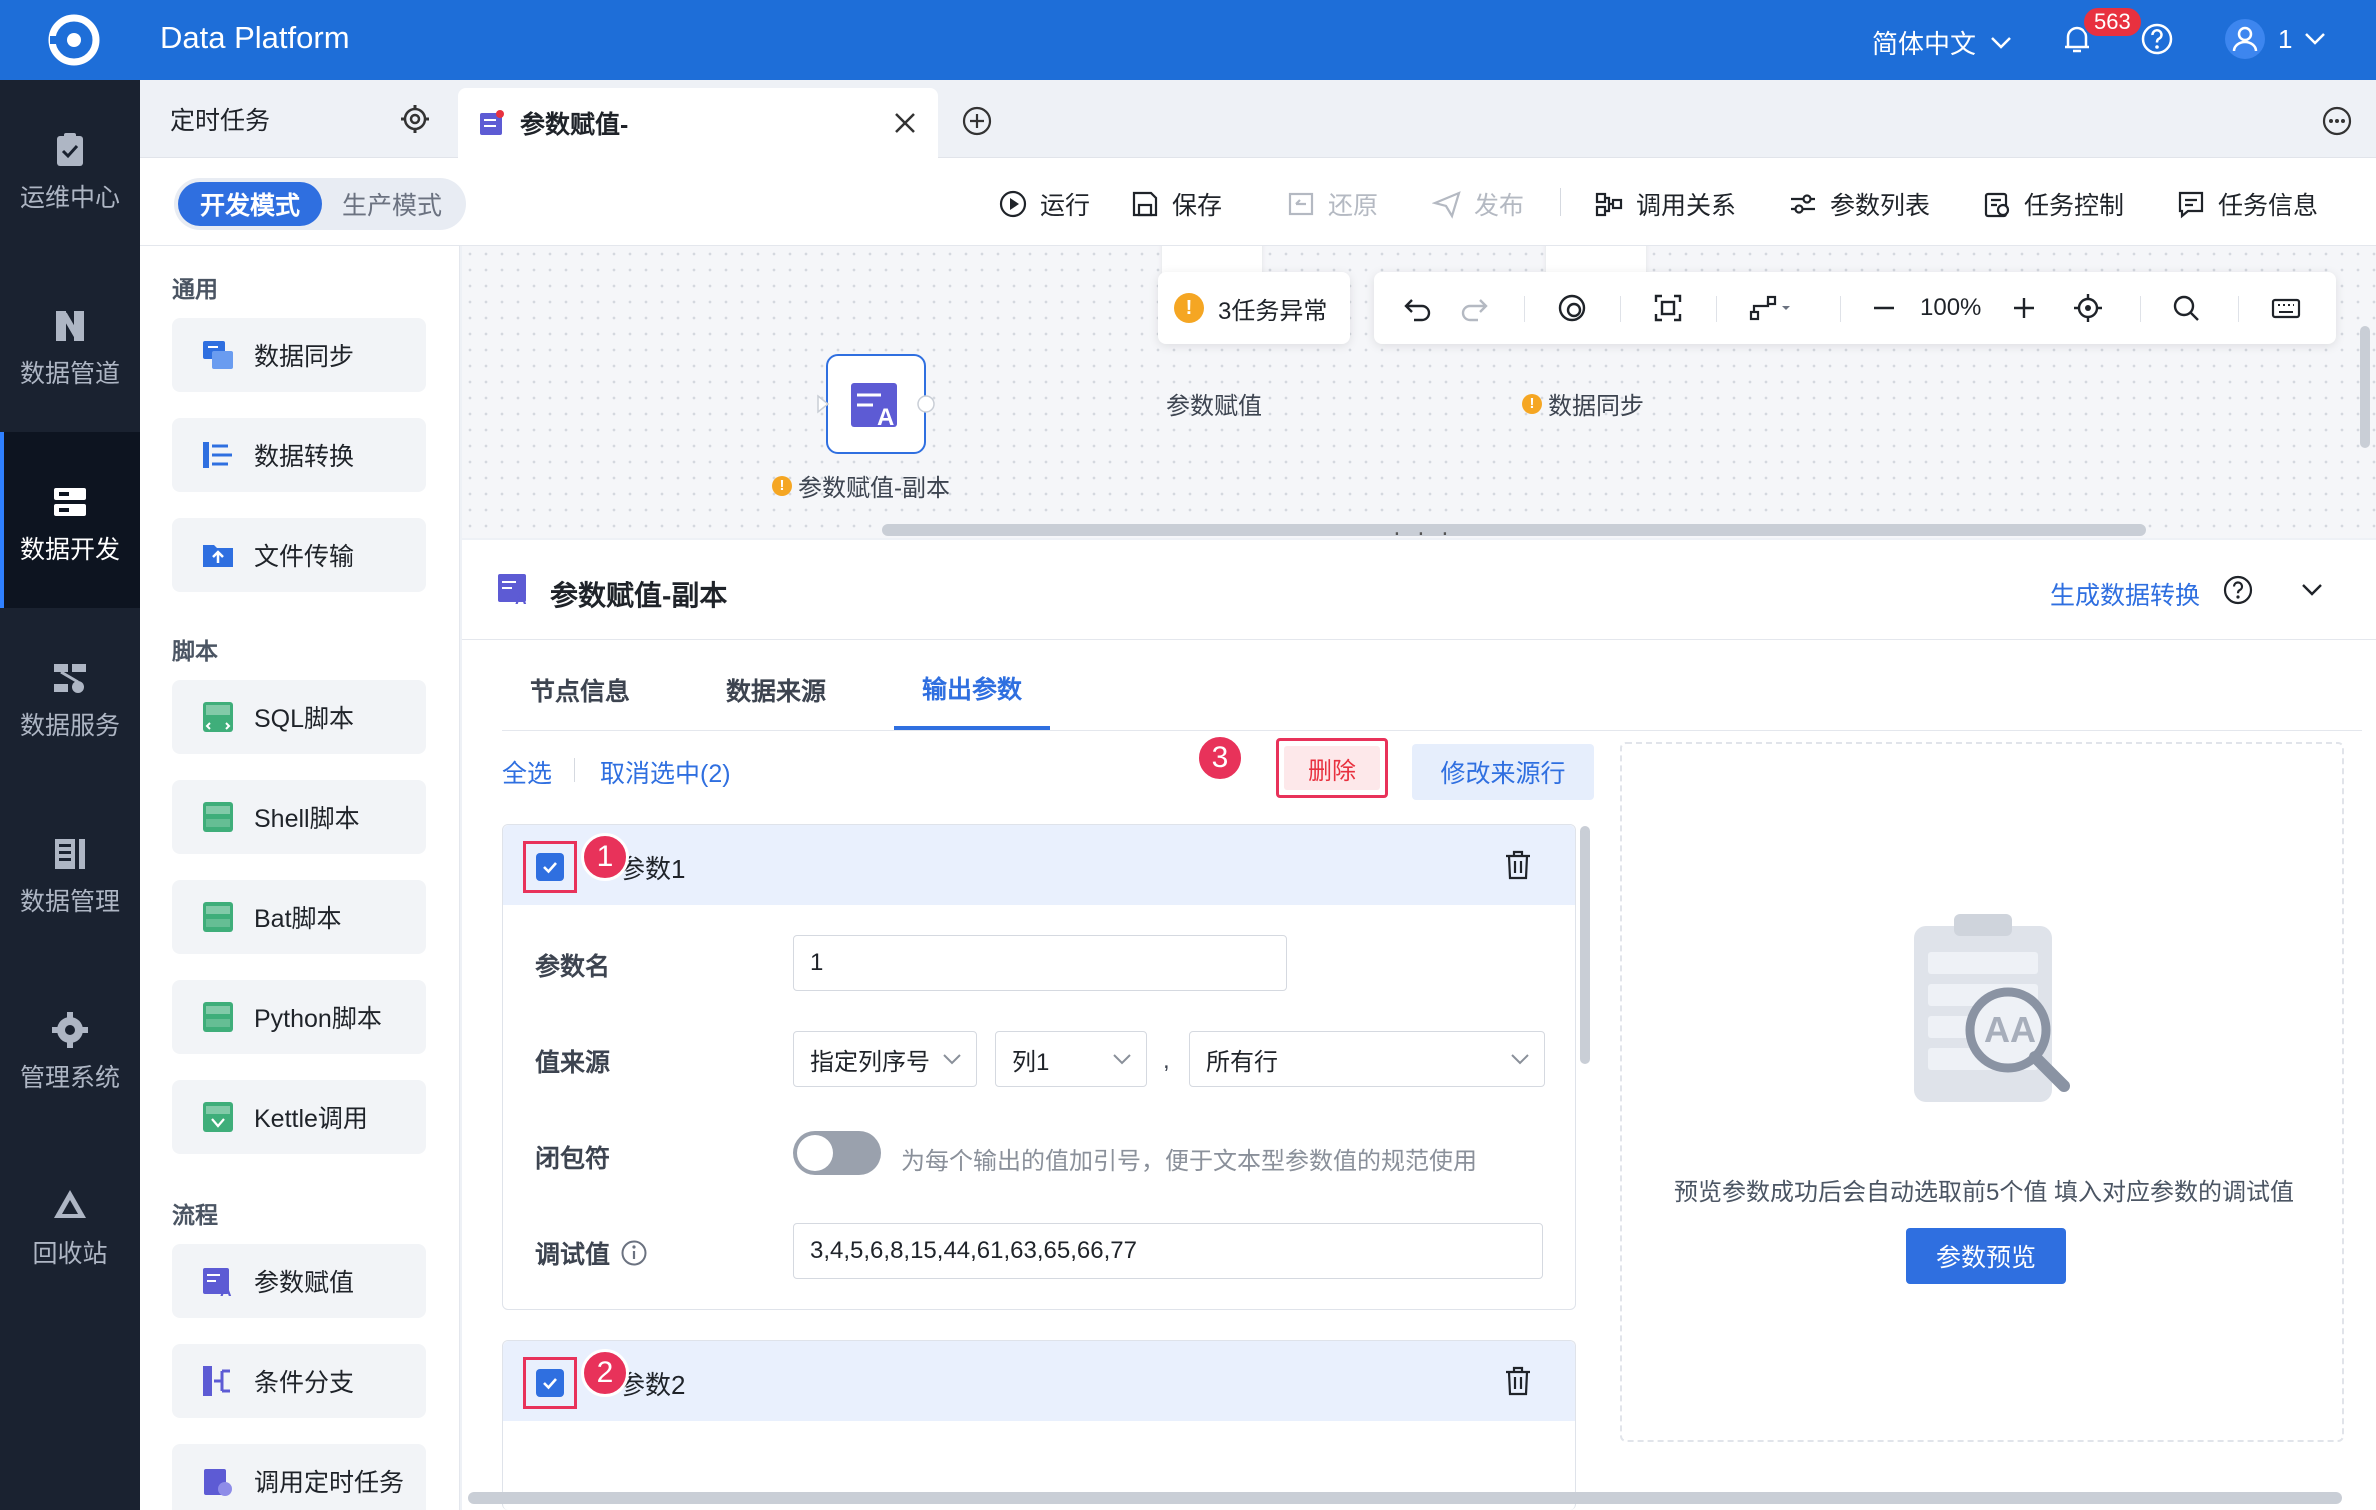 The width and height of the screenshot is (2376, 1510). What do you see at coordinates (2125, 594) in the screenshot?
I see `generate-transform-link: 生成数据转换` at bounding box center [2125, 594].